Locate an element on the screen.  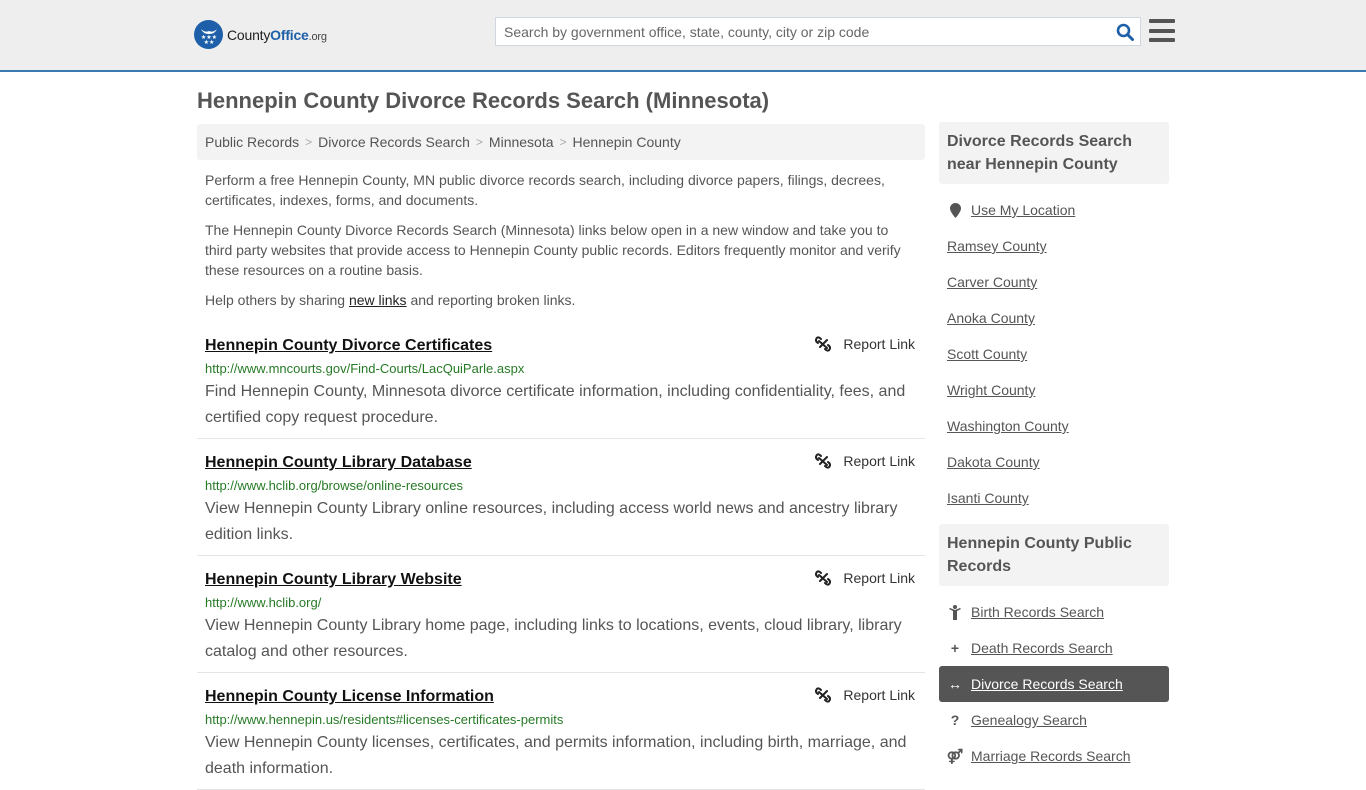
nearby-county-item: Carver County is located at coordinates (1054, 282).